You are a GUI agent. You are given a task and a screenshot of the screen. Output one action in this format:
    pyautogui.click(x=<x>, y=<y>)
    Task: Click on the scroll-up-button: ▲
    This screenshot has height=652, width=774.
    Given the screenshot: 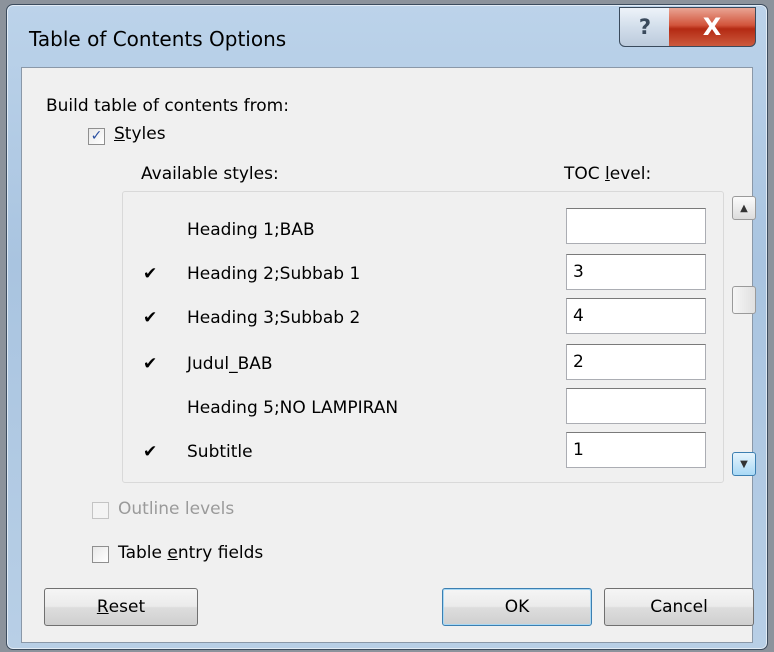 What is the action you would take?
    pyautogui.click(x=744, y=208)
    